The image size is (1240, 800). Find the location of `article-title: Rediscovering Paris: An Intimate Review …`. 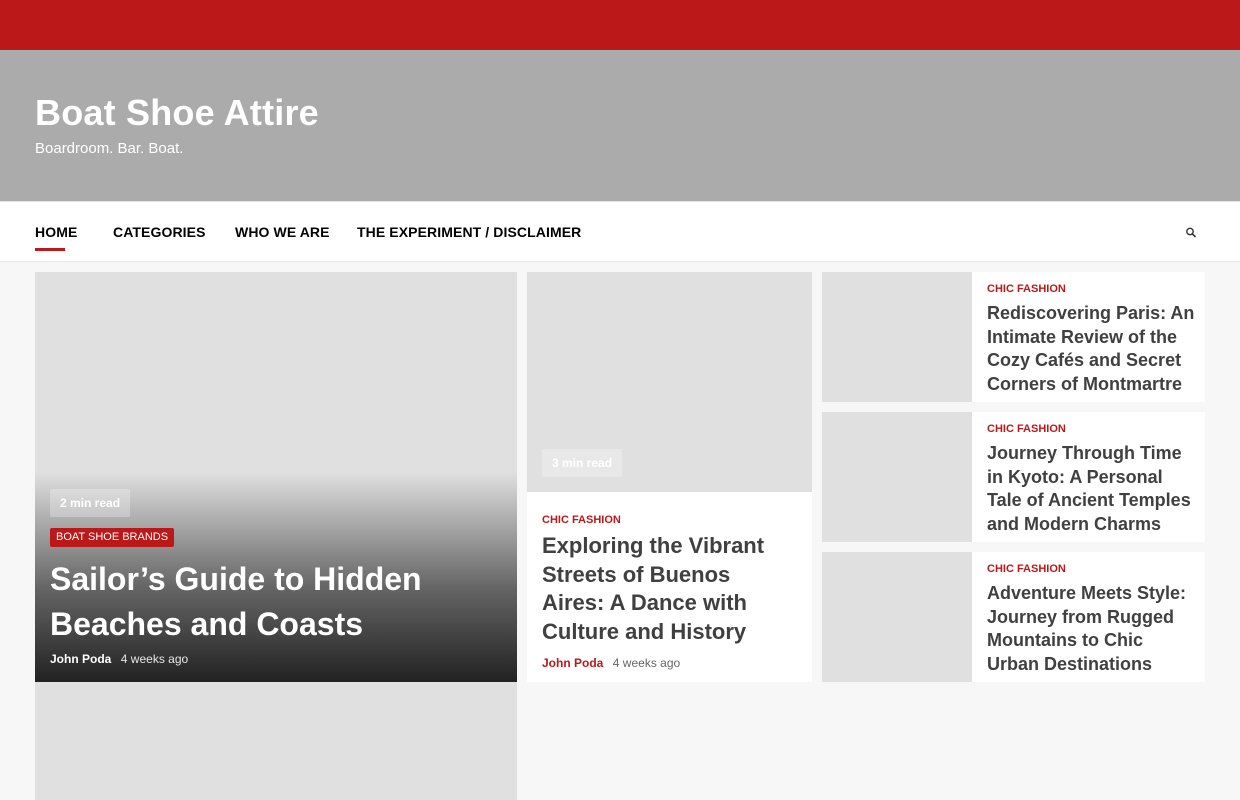

article-title: Rediscovering Paris: An Intimate Review … is located at coordinates (1092, 349).